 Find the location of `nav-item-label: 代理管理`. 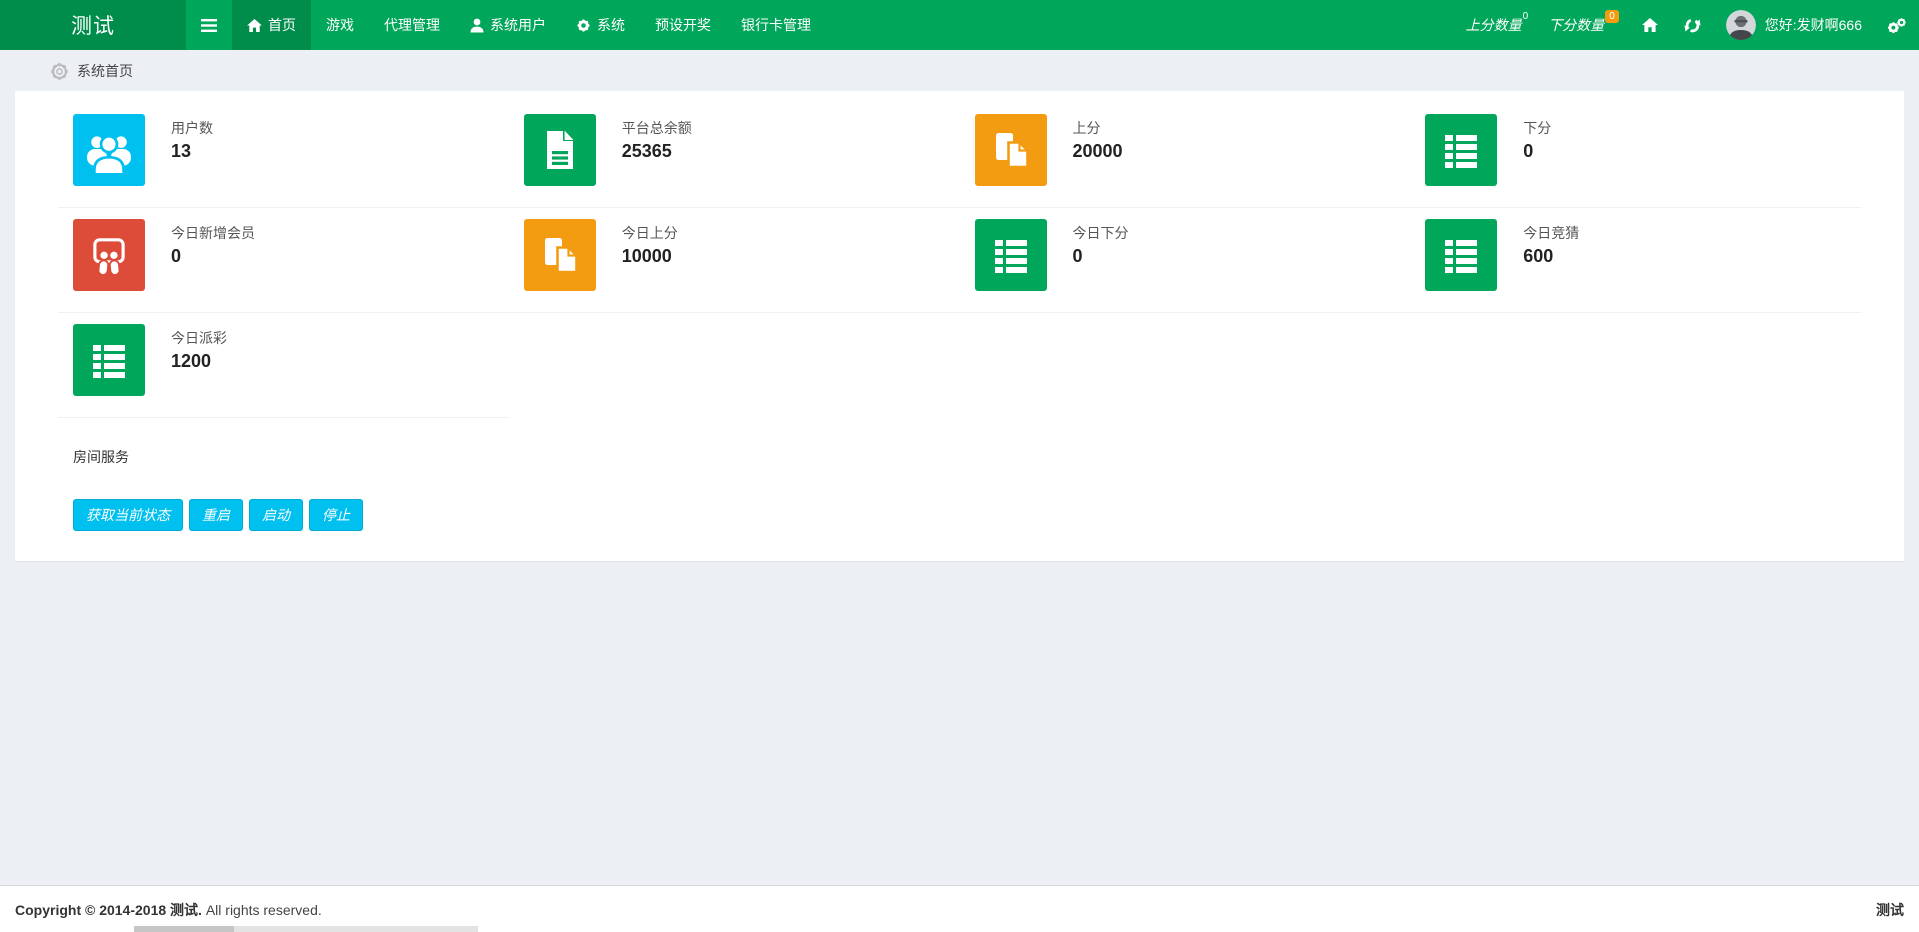

nav-item-label: 代理管理 is located at coordinates (412, 25).